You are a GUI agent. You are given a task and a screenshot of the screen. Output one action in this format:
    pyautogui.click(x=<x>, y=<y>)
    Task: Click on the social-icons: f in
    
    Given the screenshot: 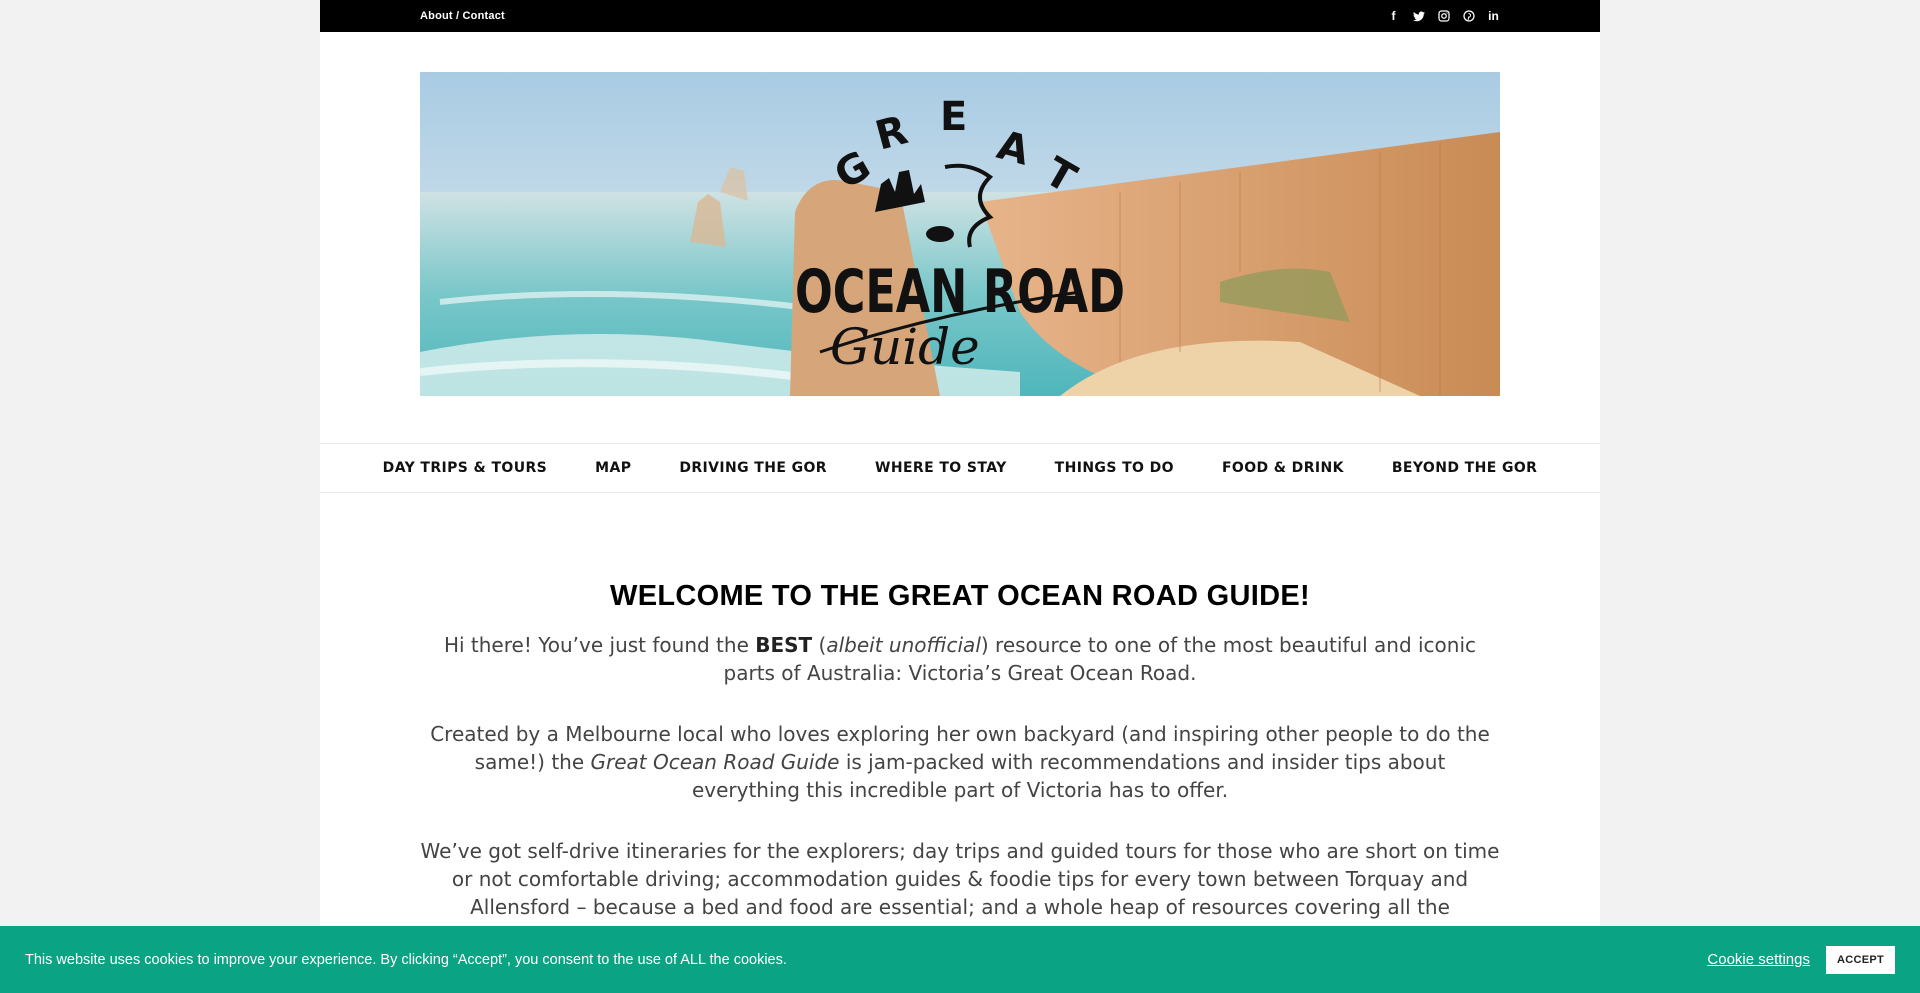 What is the action you would take?
    pyautogui.click(x=1443, y=16)
    